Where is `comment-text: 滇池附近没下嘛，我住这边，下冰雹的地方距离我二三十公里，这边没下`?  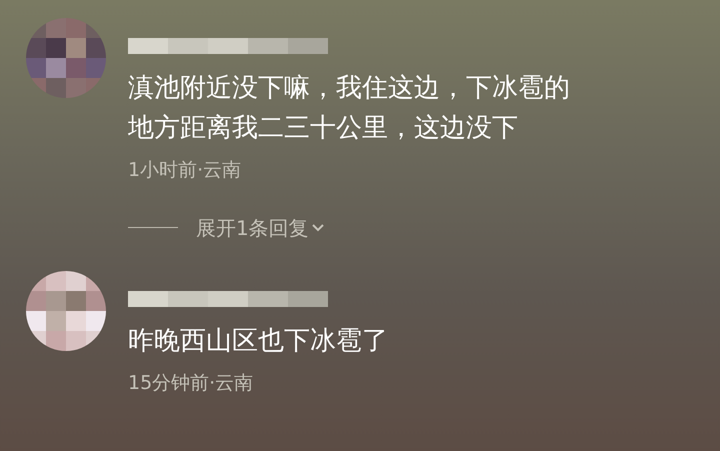
comment-text: 滇池附近没下嘛，我住这边，下冰雹的地方距离我二三十公里，这边没下 is located at coordinates (349, 108).